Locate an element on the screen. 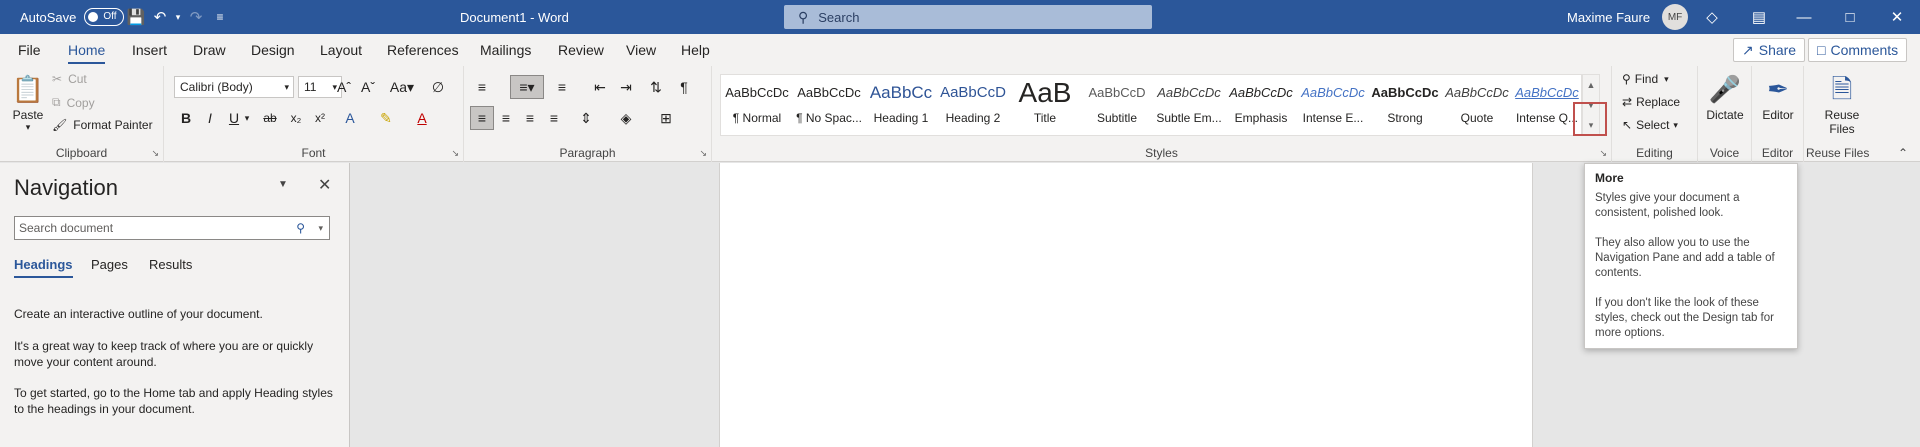  align-right-icon: ≡ is located at coordinates (530, 118).